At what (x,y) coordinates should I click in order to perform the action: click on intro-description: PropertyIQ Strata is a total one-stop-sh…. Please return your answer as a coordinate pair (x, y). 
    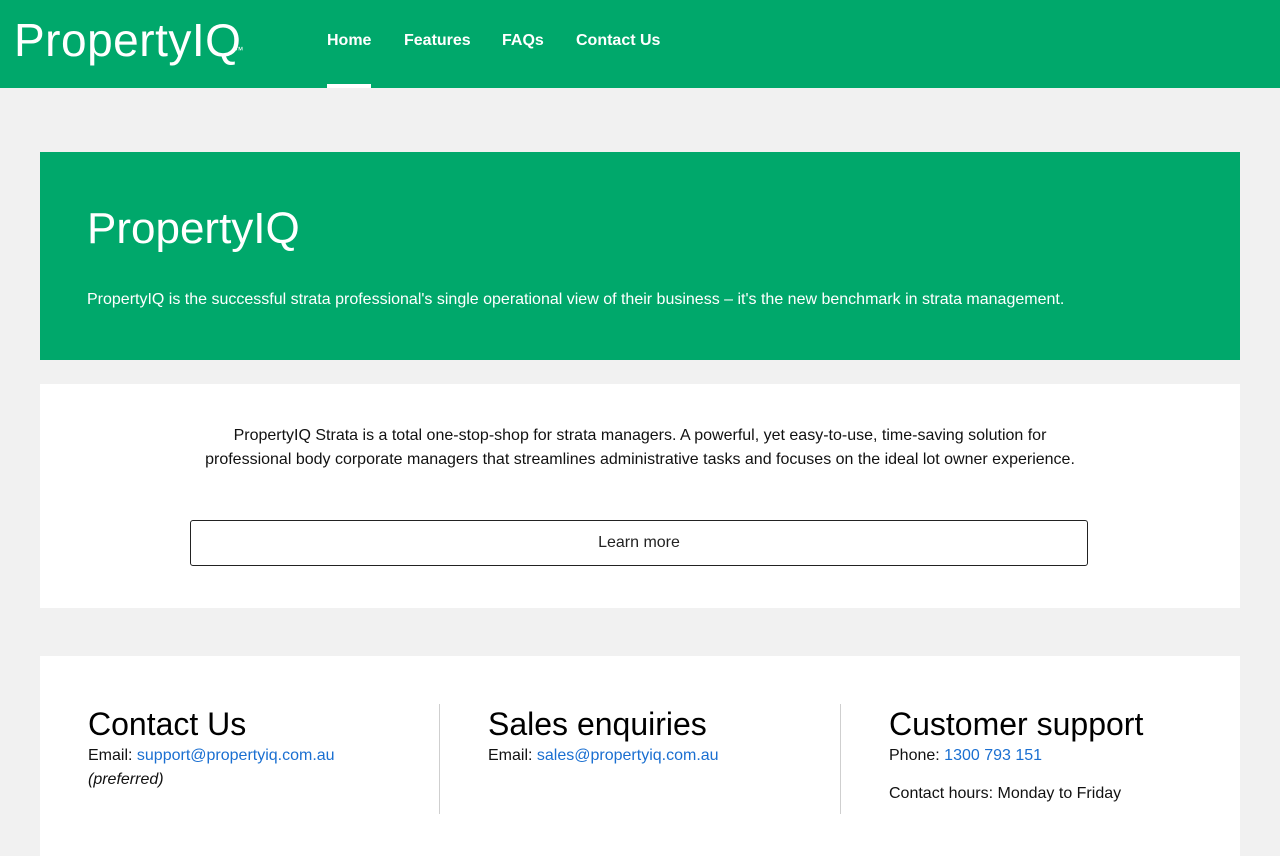
    Looking at the image, I should click on (640, 447).